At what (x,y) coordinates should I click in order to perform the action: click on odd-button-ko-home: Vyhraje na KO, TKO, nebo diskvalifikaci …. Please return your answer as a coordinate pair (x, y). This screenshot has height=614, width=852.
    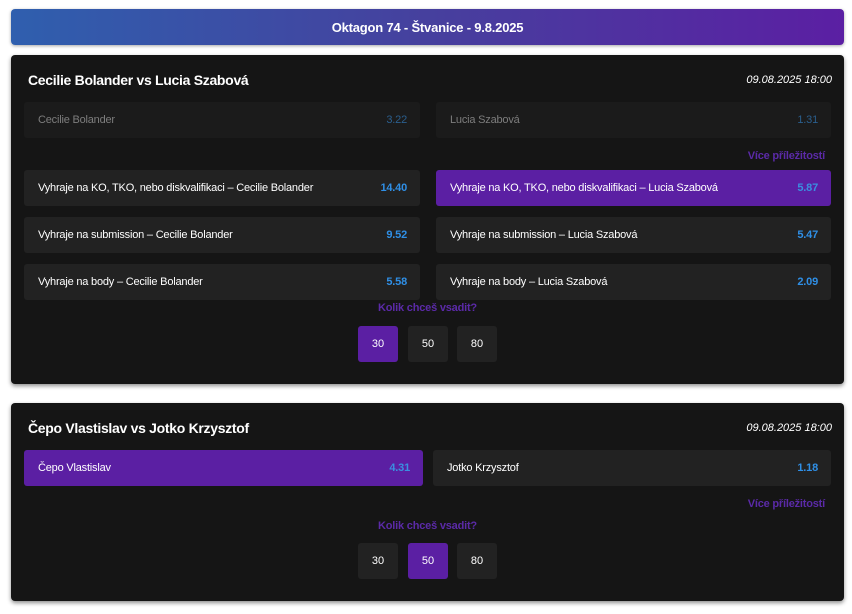
    Looking at the image, I should click on (222, 188).